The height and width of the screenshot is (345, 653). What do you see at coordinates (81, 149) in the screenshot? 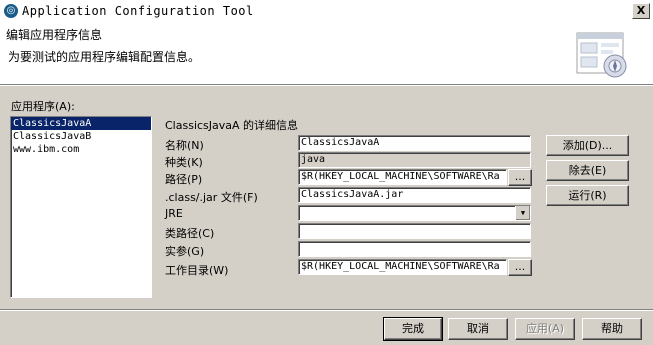
I see `list-item: www.ibm.com` at bounding box center [81, 149].